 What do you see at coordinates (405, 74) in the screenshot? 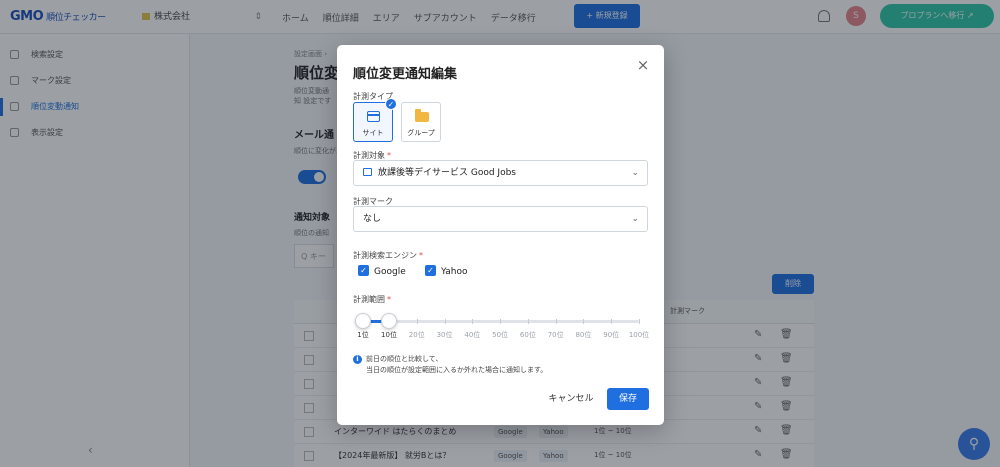
I see `modal-title: 順位変更通知編集` at bounding box center [405, 74].